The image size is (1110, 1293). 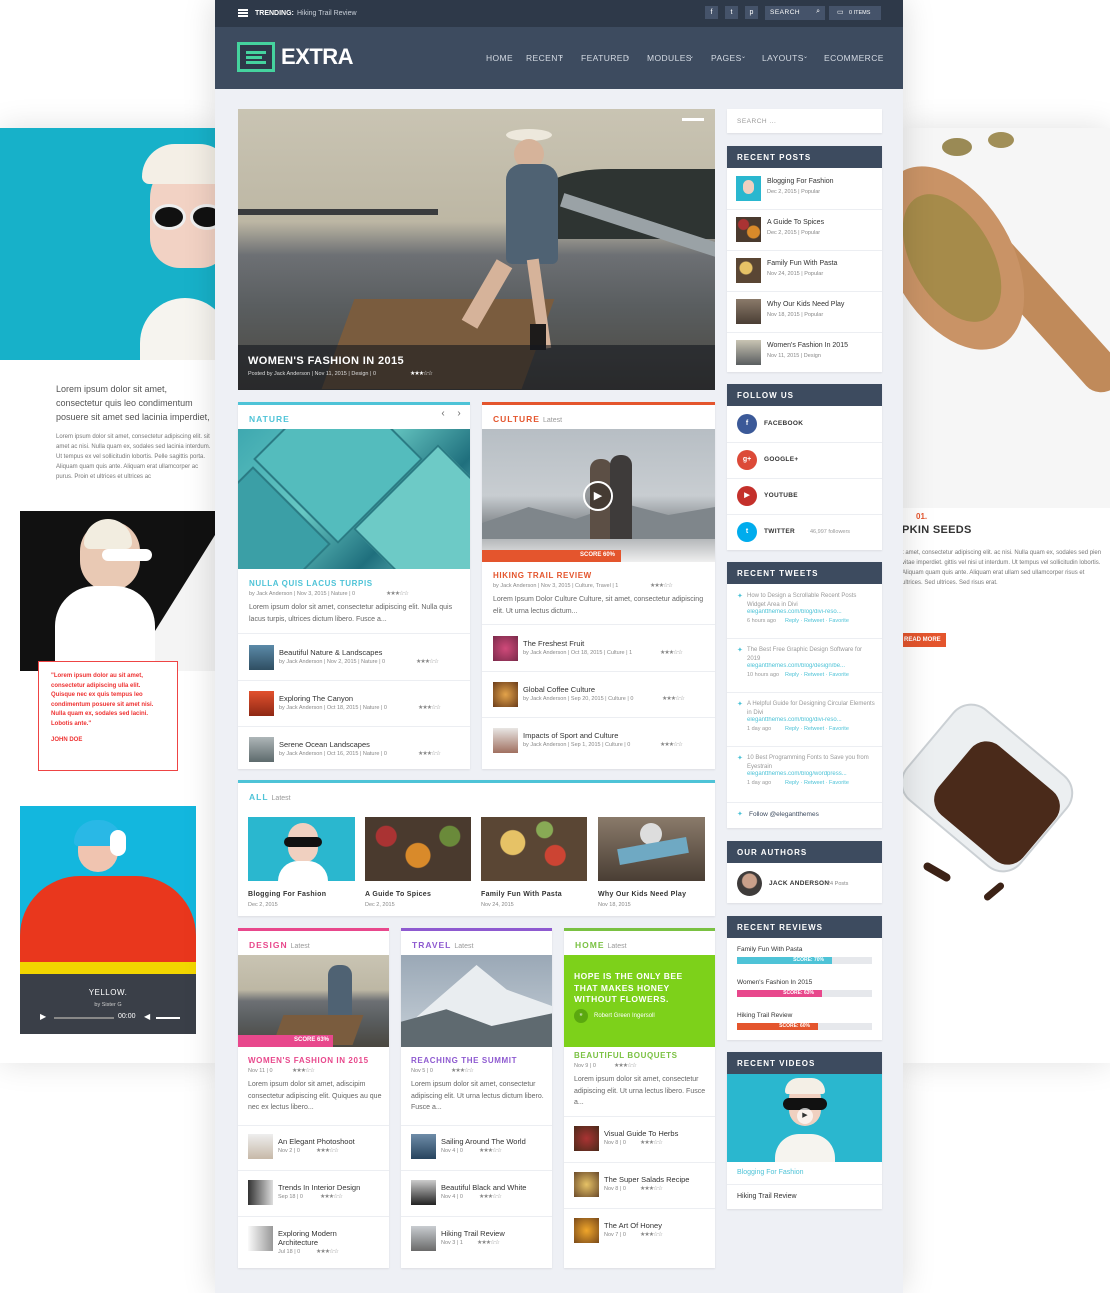 What do you see at coordinates (423, 1146) in the screenshot?
I see `sailing-thumb` at bounding box center [423, 1146].